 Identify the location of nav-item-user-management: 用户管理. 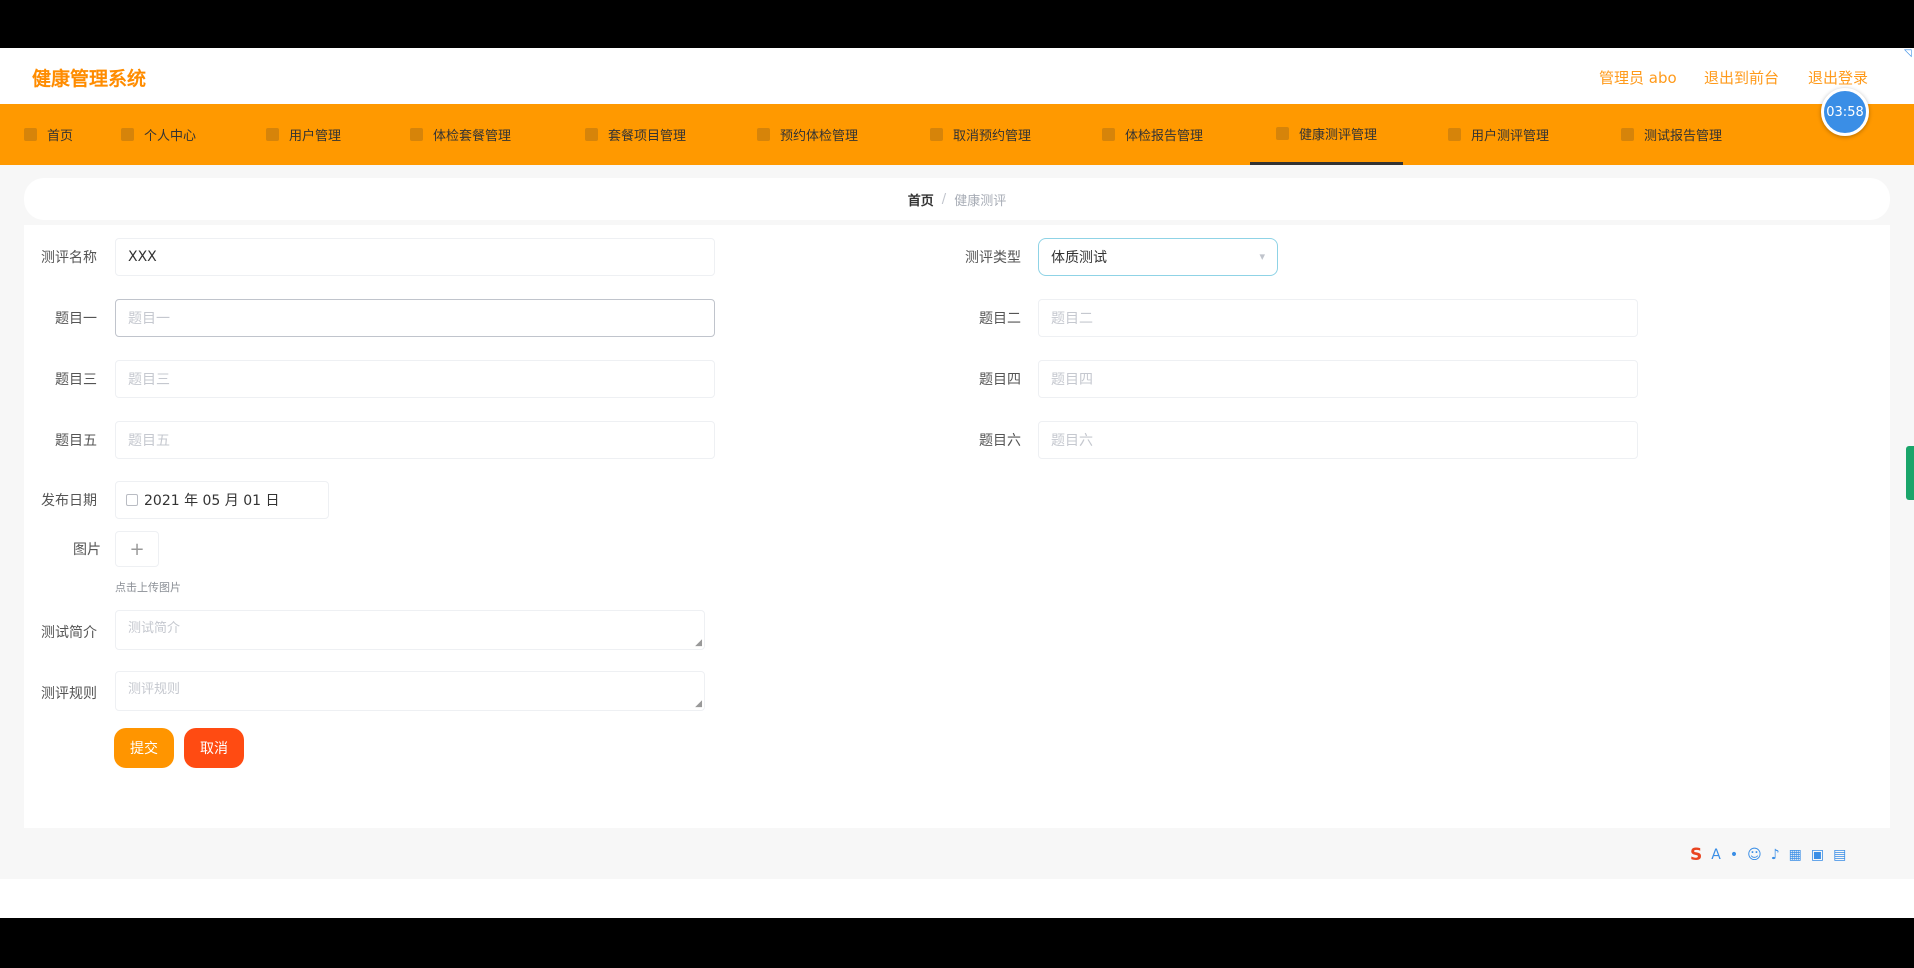
(303, 134).